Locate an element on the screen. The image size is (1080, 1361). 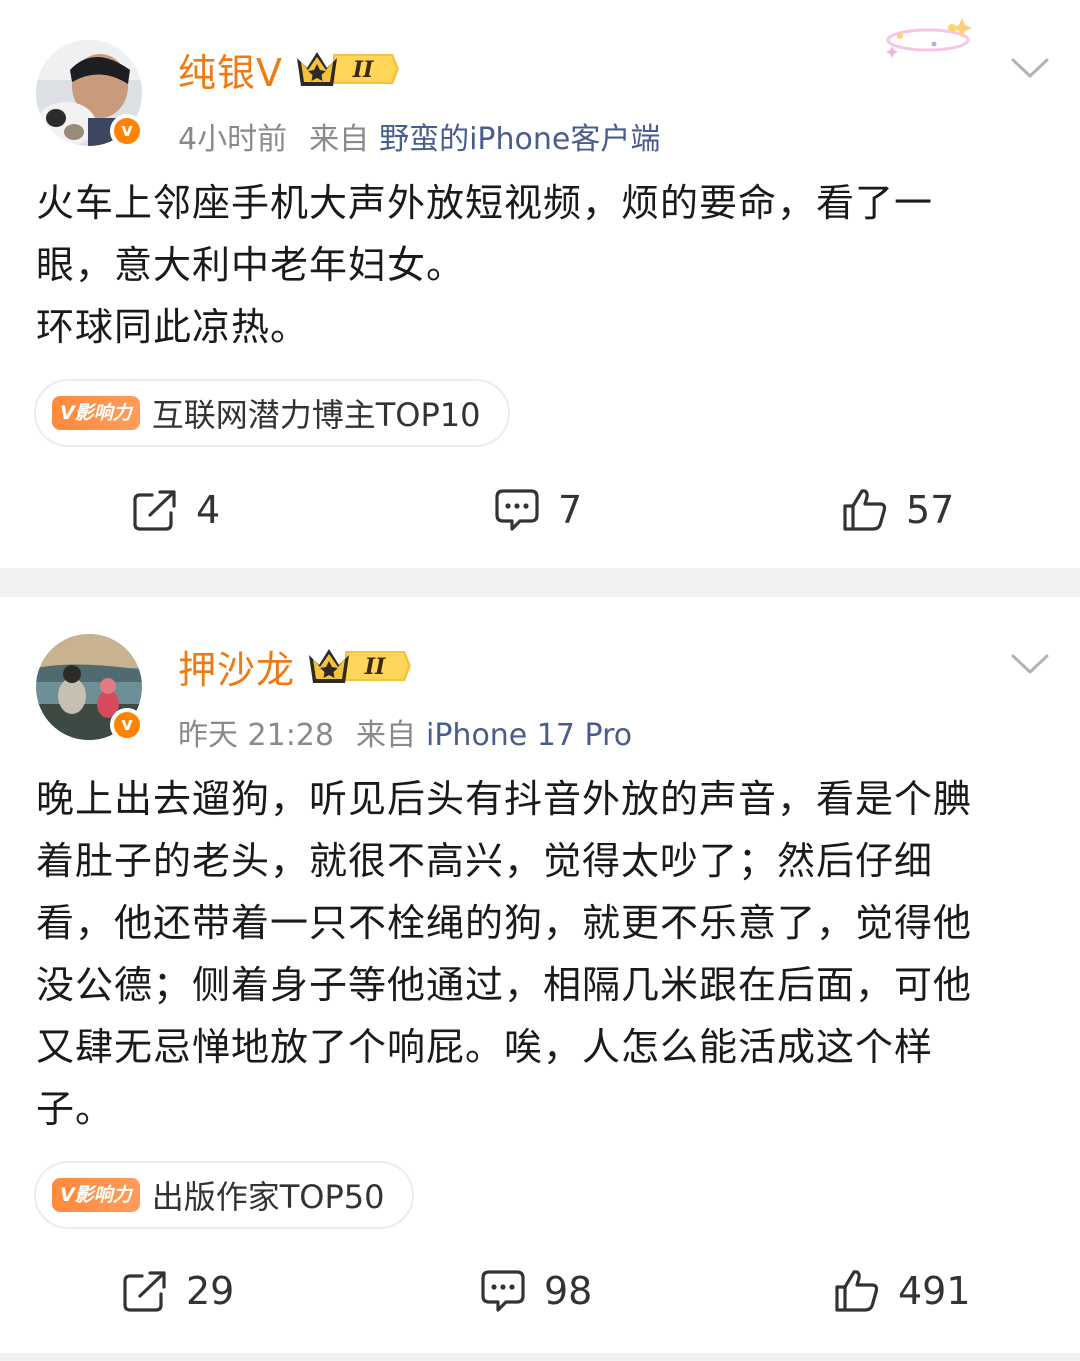
repost-count: 29 is located at coordinates (210, 1291).